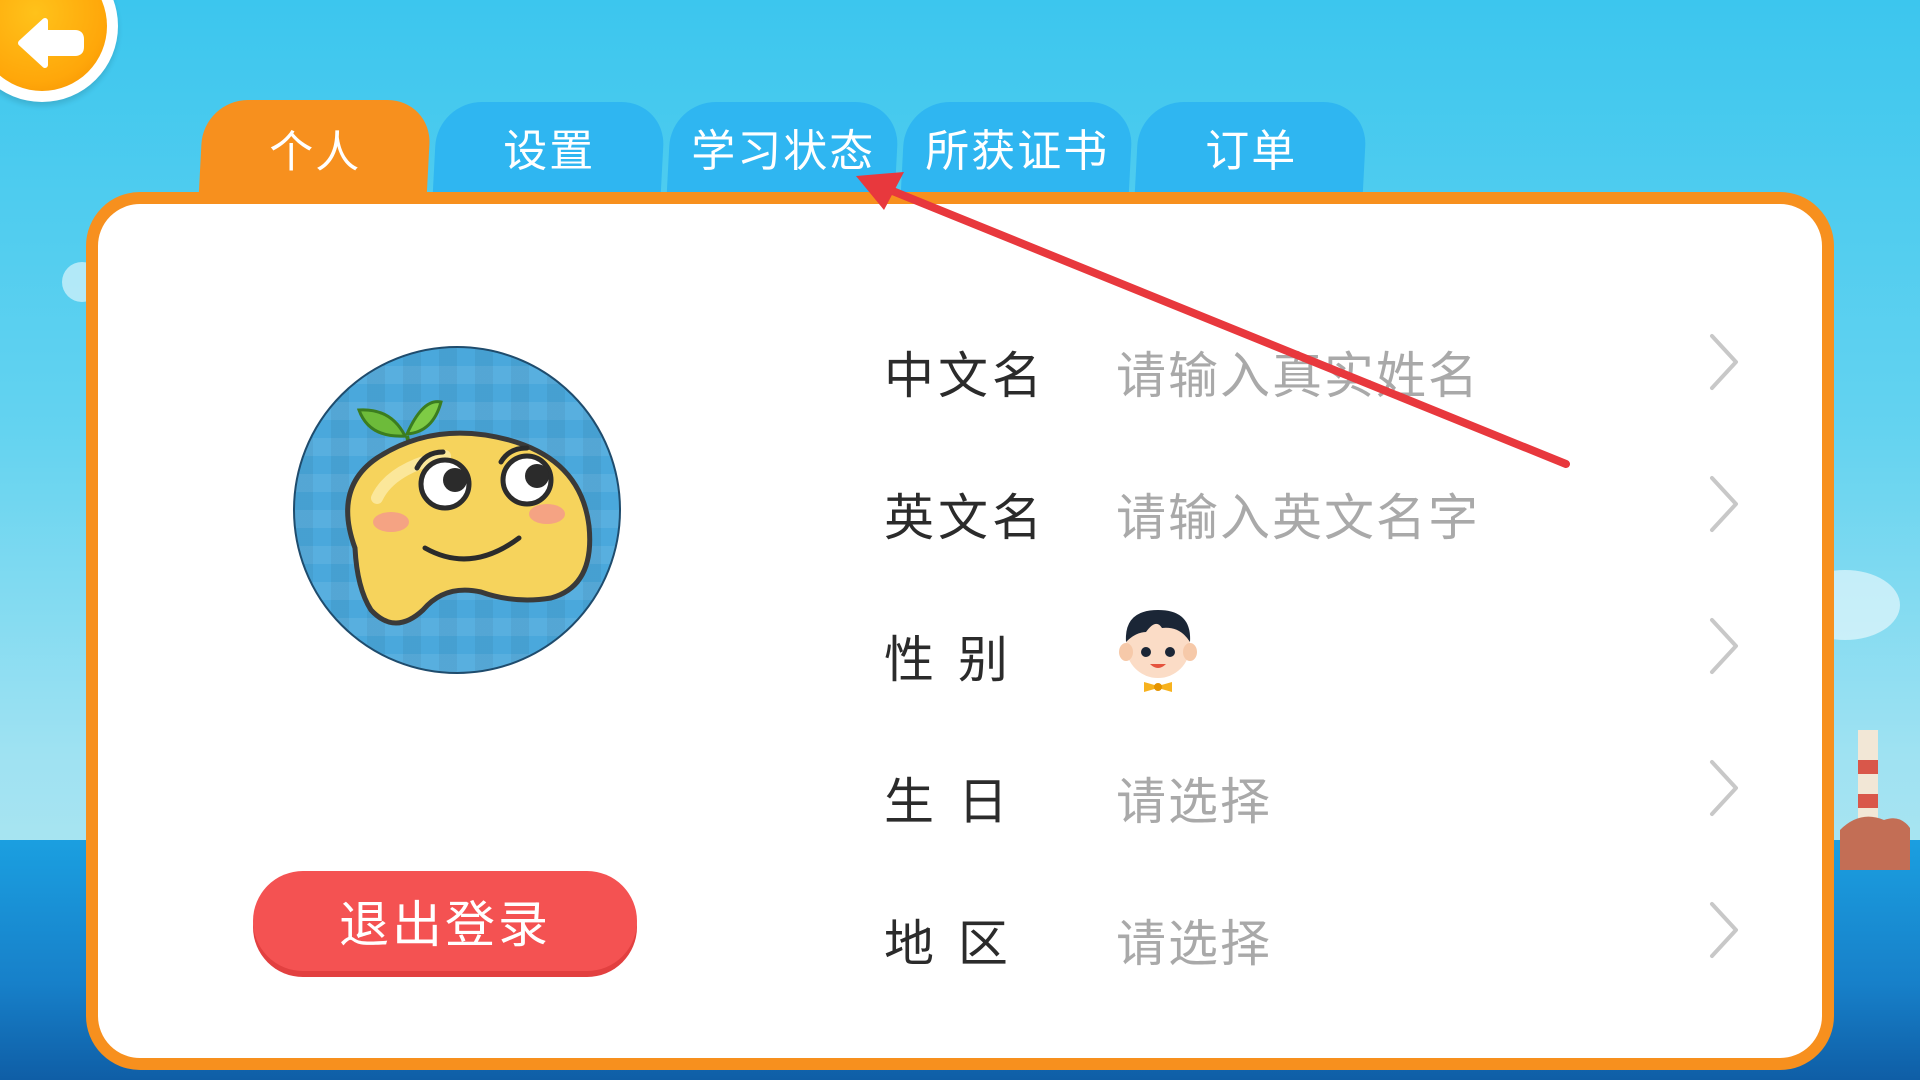 The image size is (1920, 1080). I want to click on avatar, so click(457, 510).